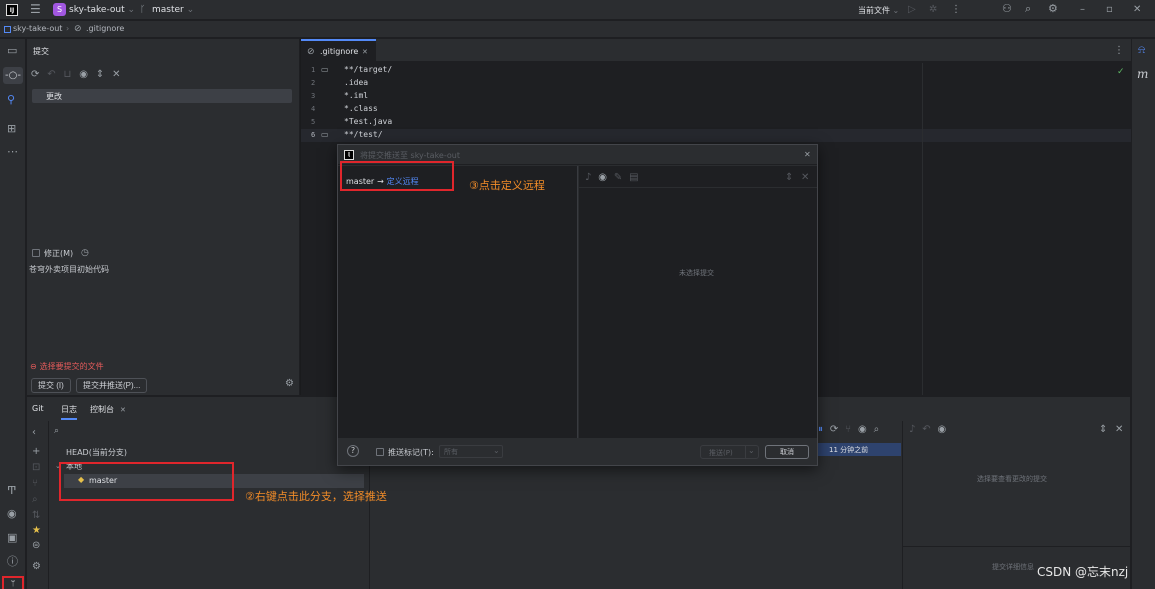 The image size is (1155, 589). I want to click on shelve-icon: ⊔, so click(68, 75).